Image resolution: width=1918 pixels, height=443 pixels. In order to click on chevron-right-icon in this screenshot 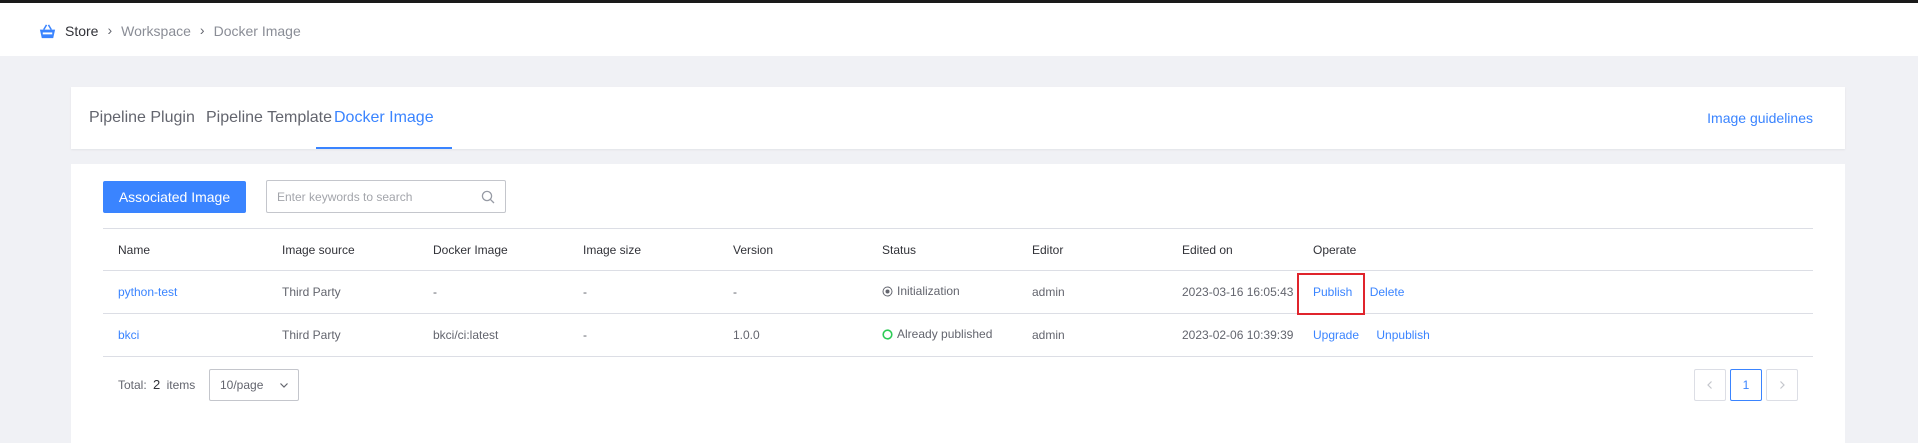, I will do `click(1782, 385)`.